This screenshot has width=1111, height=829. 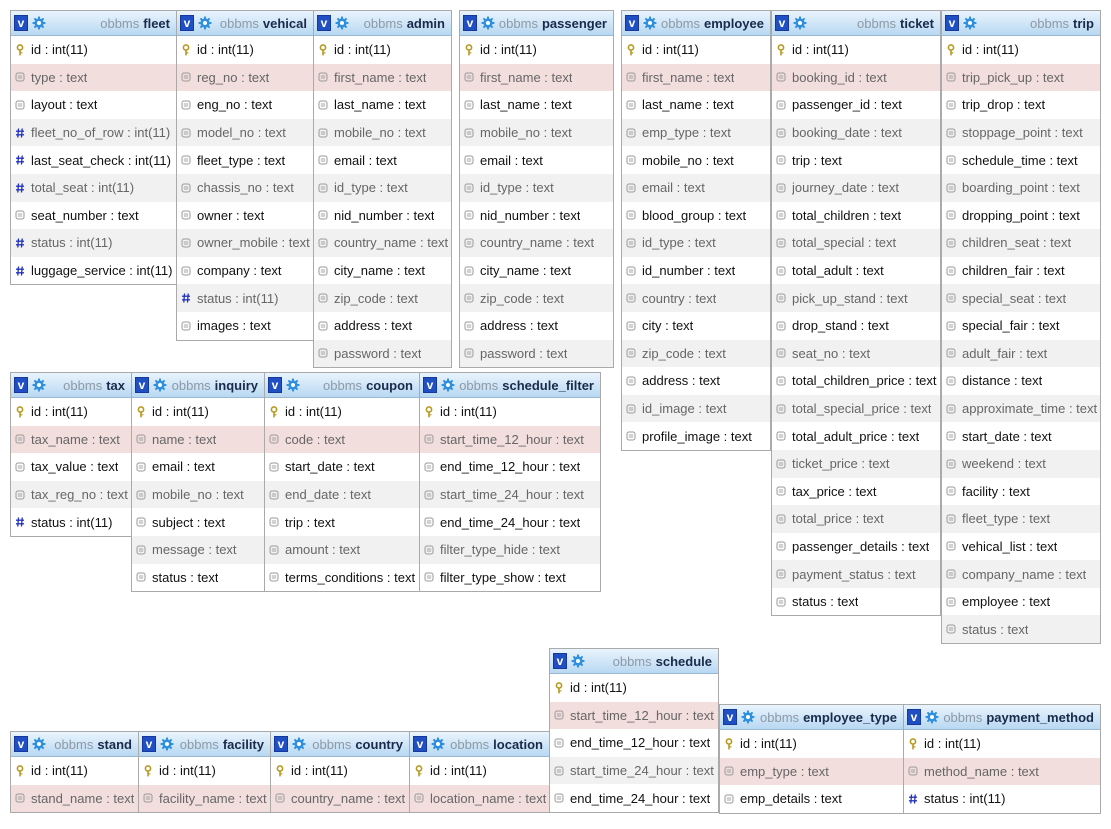 What do you see at coordinates (382, 23) in the screenshot?
I see `table-header: v obbms admin` at bounding box center [382, 23].